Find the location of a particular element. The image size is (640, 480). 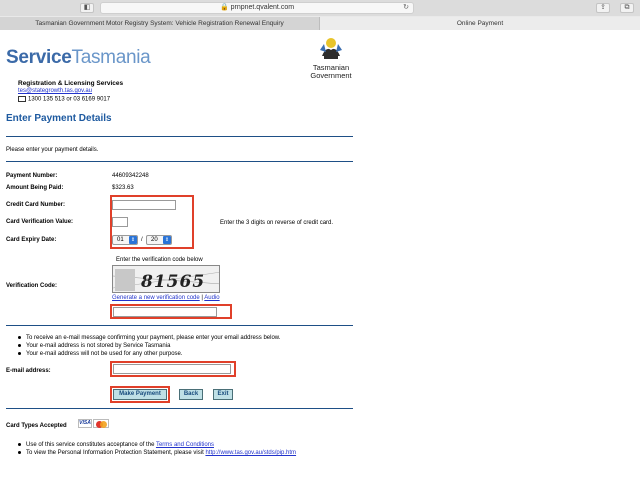

card-number-label: Credit Card Number: is located at coordinates (36, 205).